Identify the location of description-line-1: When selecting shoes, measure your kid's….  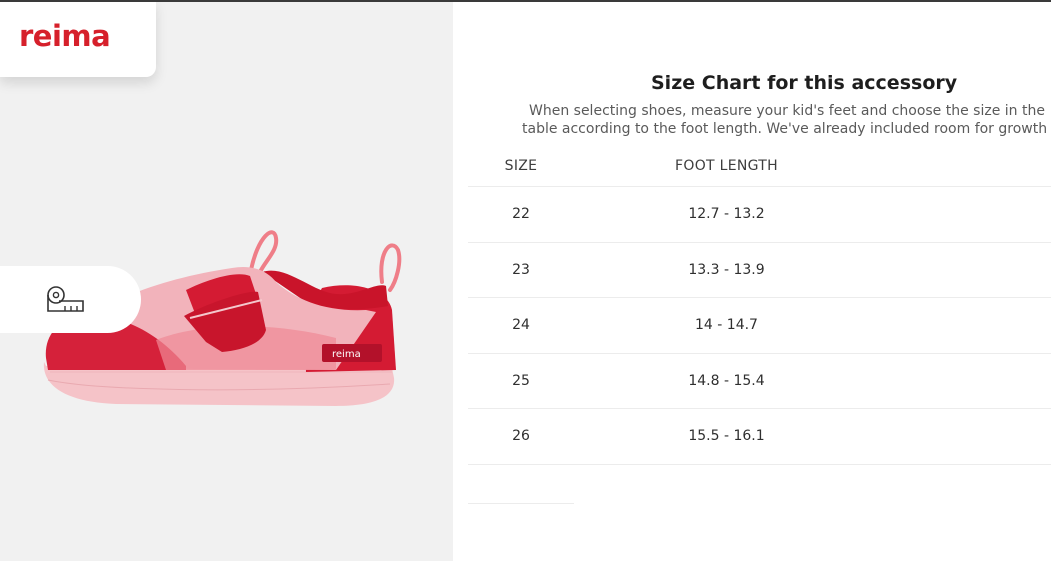
(787, 111).